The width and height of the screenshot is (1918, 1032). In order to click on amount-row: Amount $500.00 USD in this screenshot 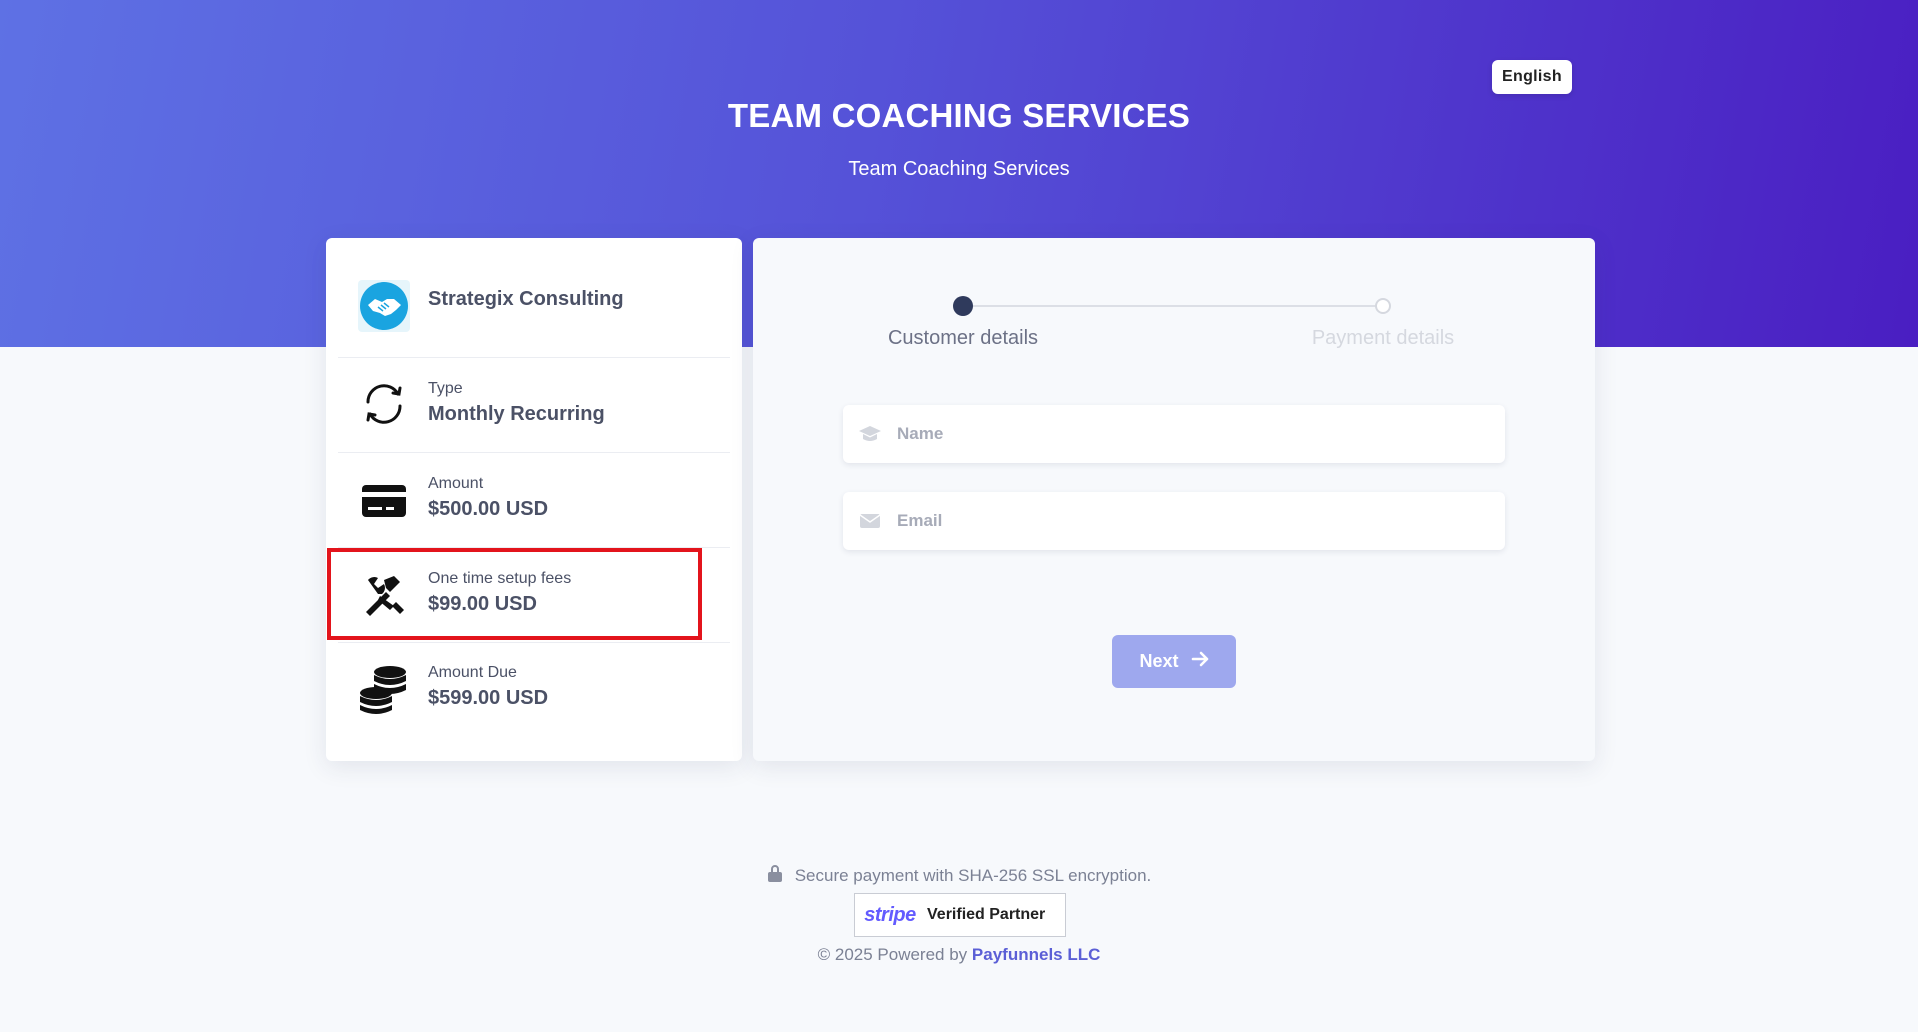, I will do `click(534, 500)`.